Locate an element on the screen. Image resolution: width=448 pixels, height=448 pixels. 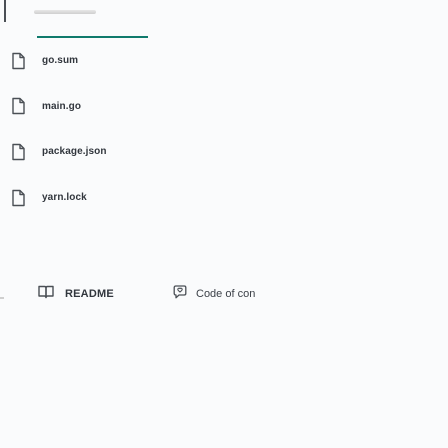
file-name: yarn.lock is located at coordinates (64, 197).